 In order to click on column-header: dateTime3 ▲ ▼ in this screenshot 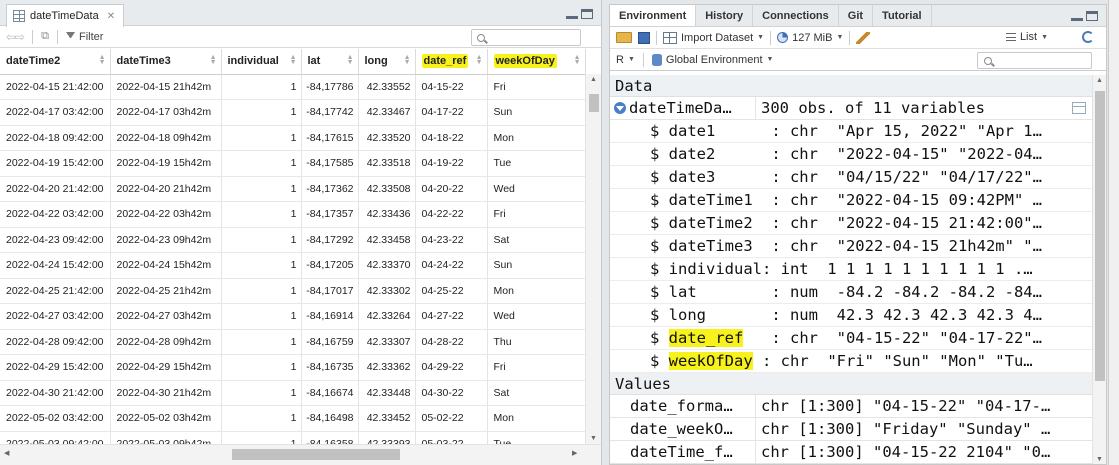, I will do `click(166, 62)`.